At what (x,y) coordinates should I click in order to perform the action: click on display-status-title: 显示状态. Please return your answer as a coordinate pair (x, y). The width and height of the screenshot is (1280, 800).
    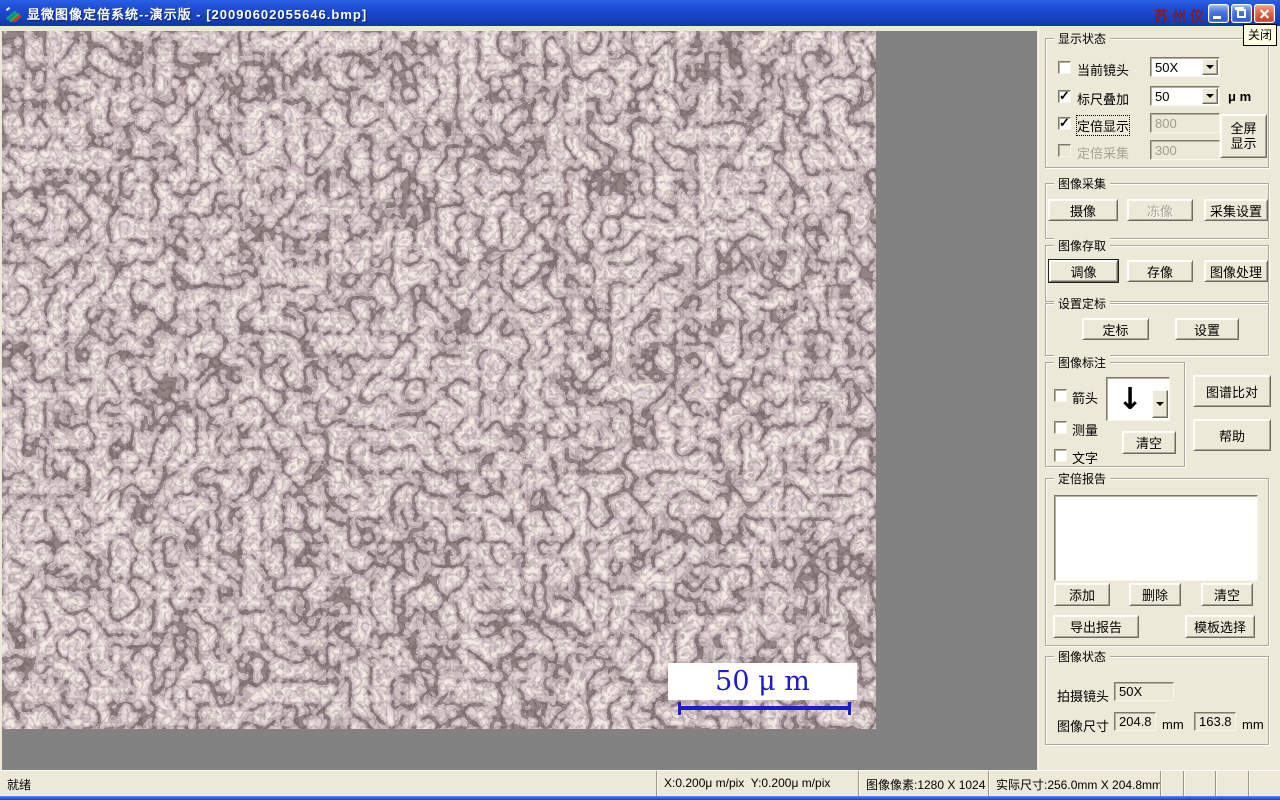
    Looking at the image, I should click on (1082, 38).